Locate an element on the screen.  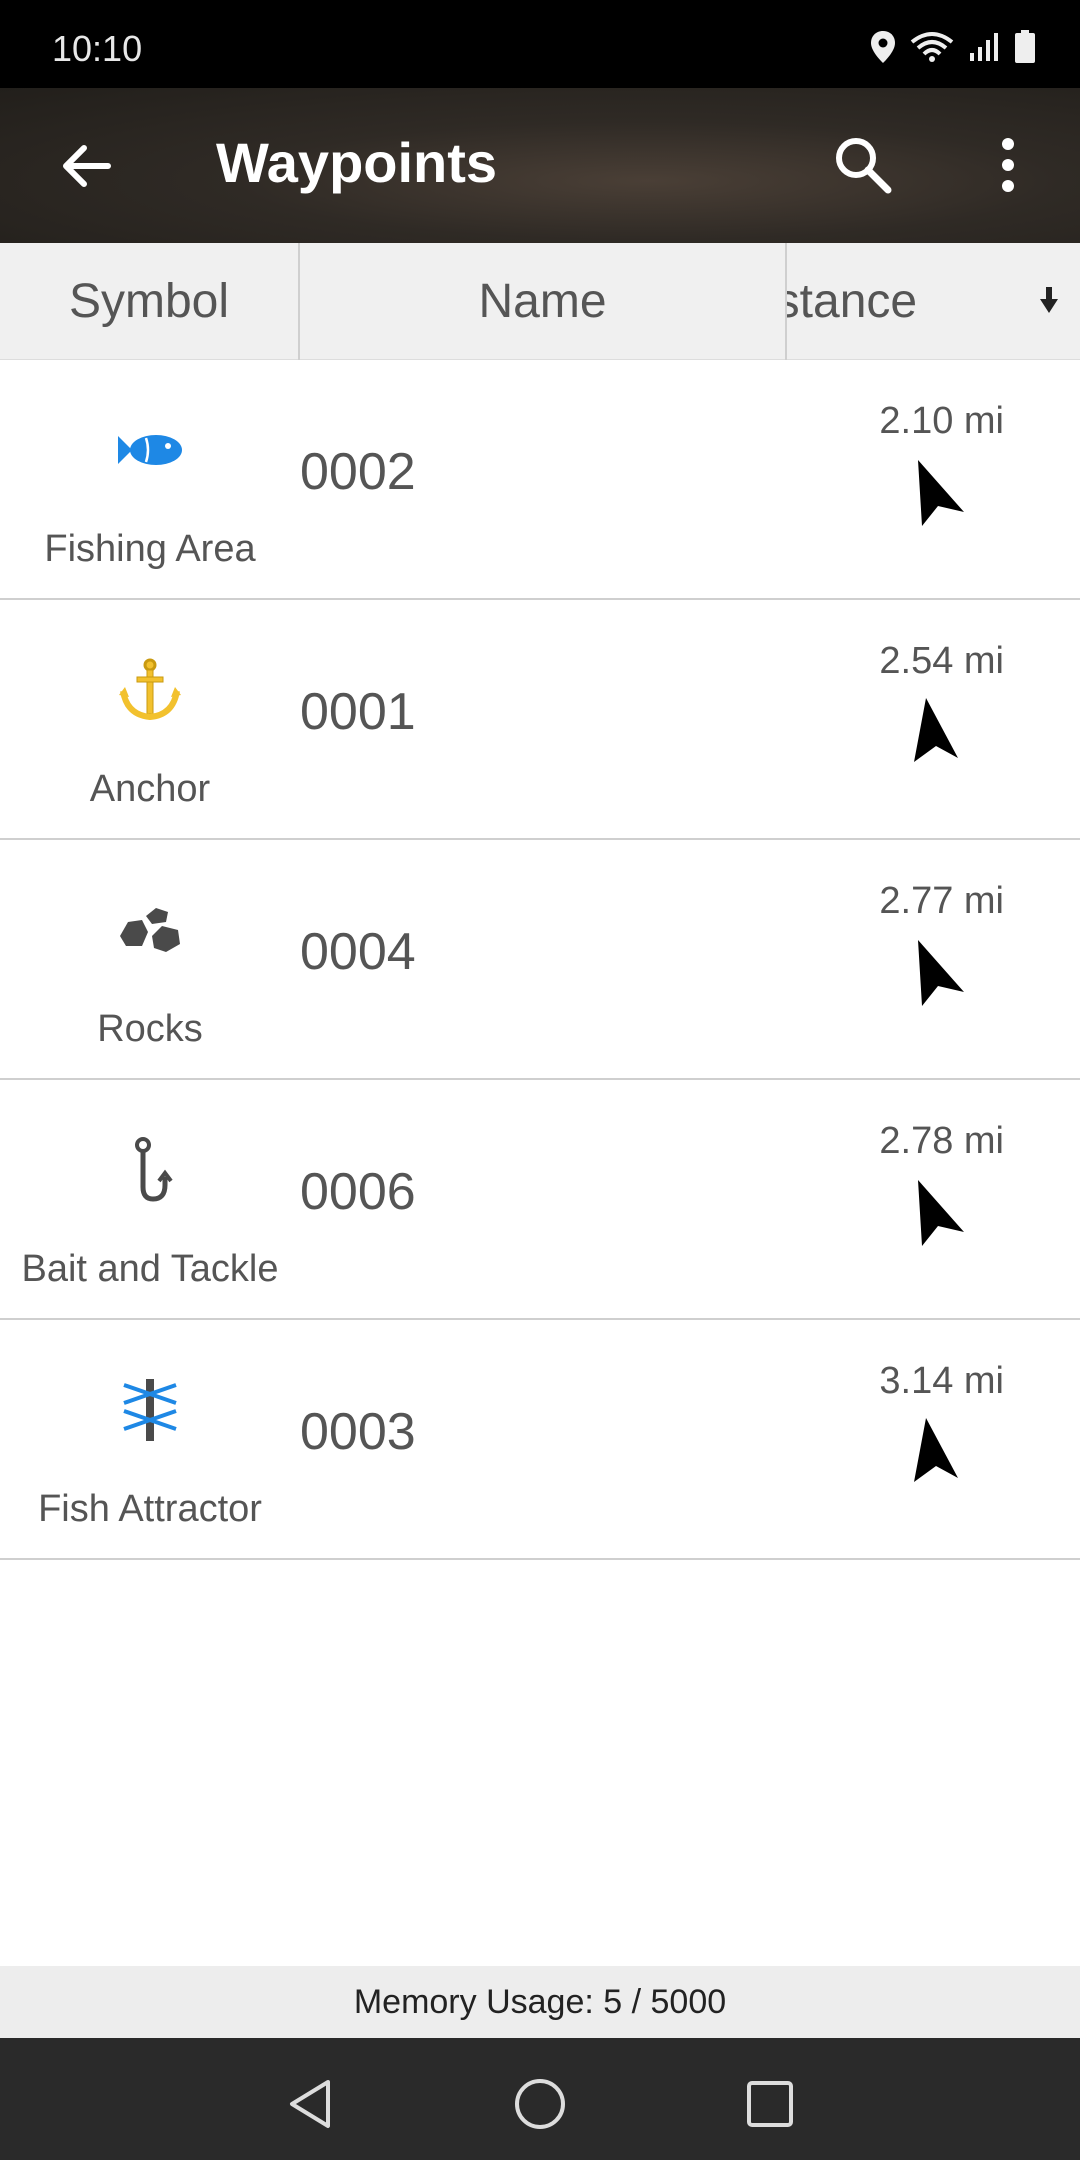
fish-icon is located at coordinates (150, 450).